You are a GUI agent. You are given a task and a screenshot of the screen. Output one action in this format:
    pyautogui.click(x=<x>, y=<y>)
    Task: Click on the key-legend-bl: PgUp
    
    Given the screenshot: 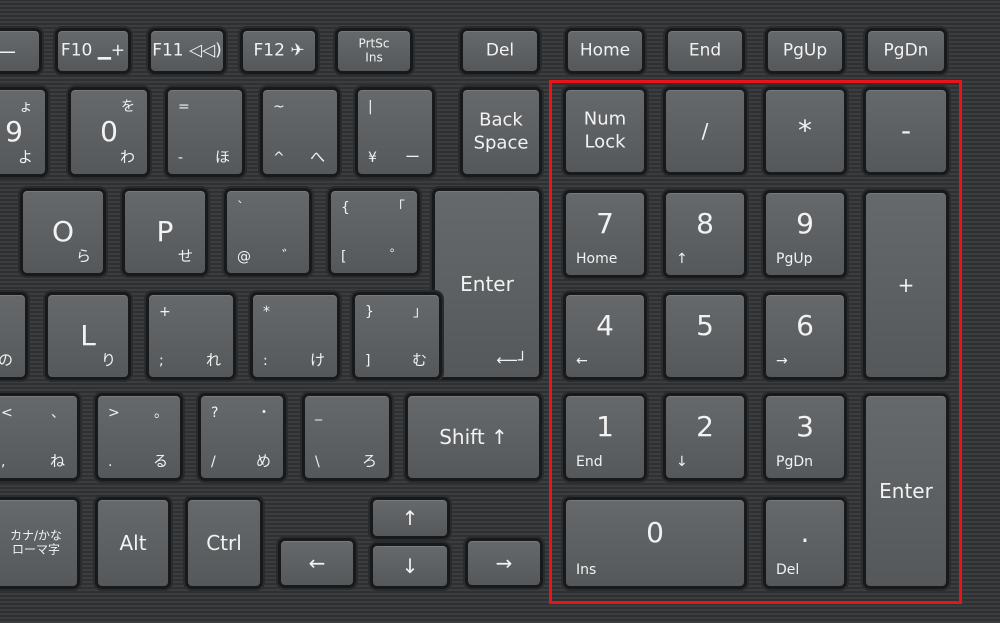 What is the action you would take?
    pyautogui.click(x=794, y=259)
    